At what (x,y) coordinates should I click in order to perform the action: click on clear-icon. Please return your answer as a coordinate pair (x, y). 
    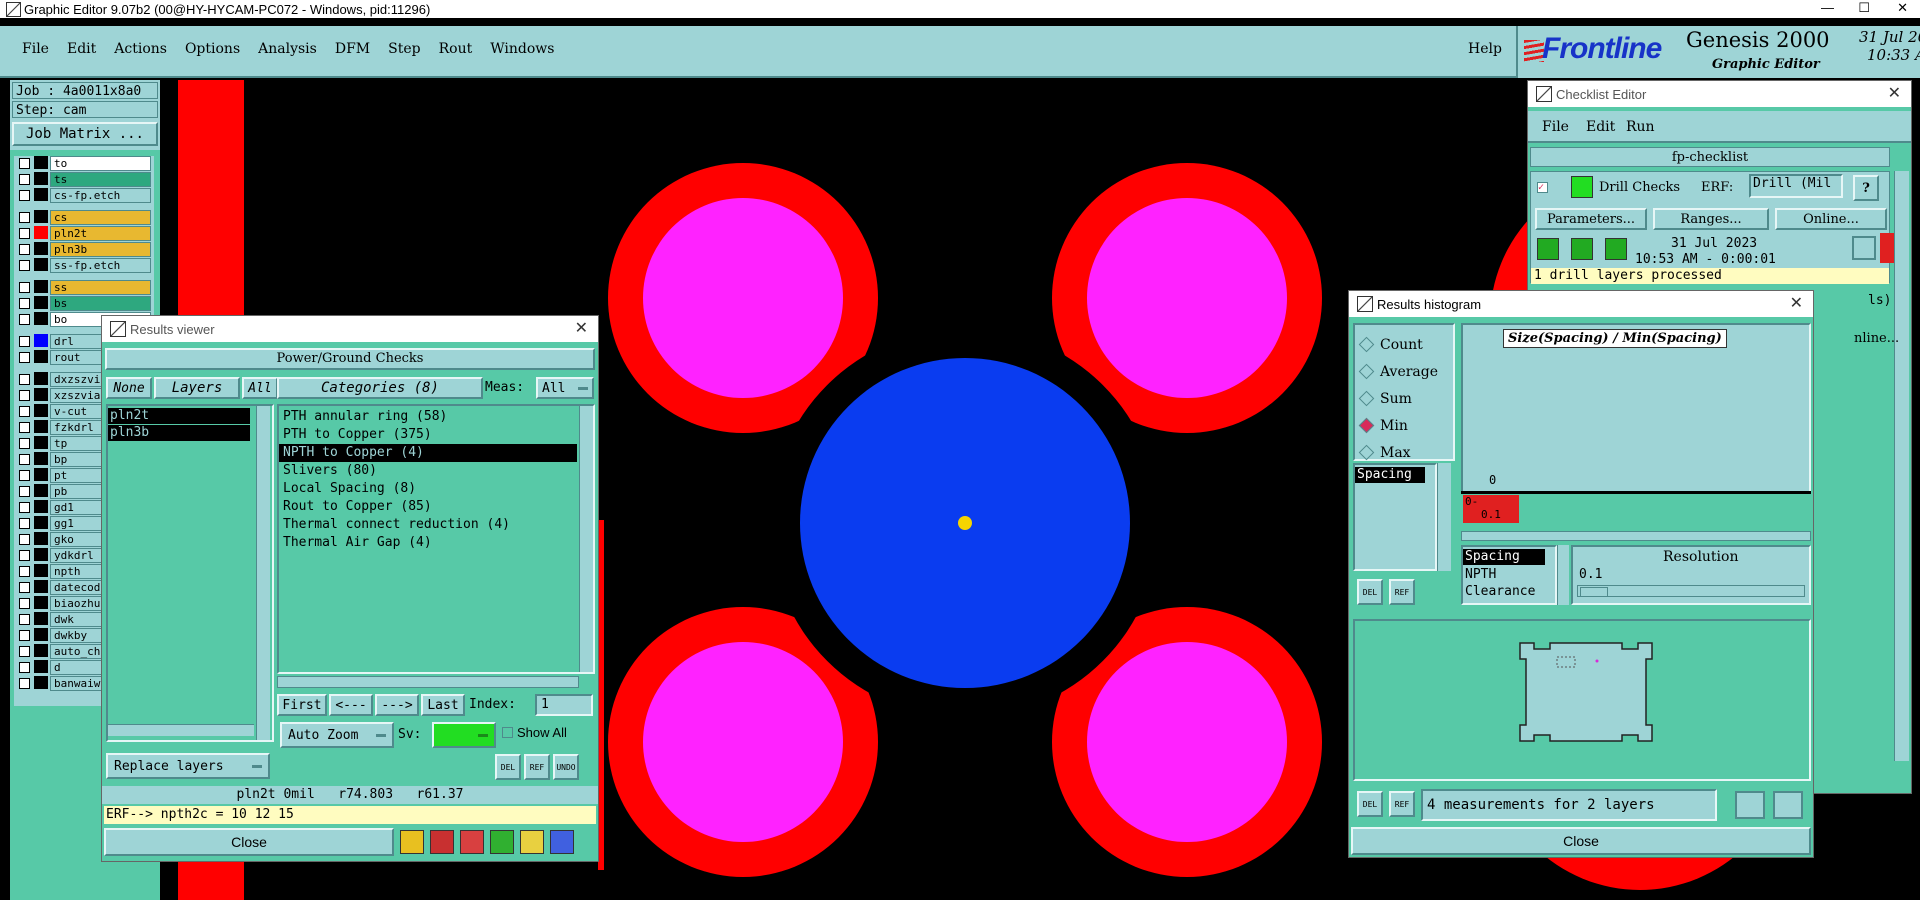
    Looking at the image, I should click on (472, 842).